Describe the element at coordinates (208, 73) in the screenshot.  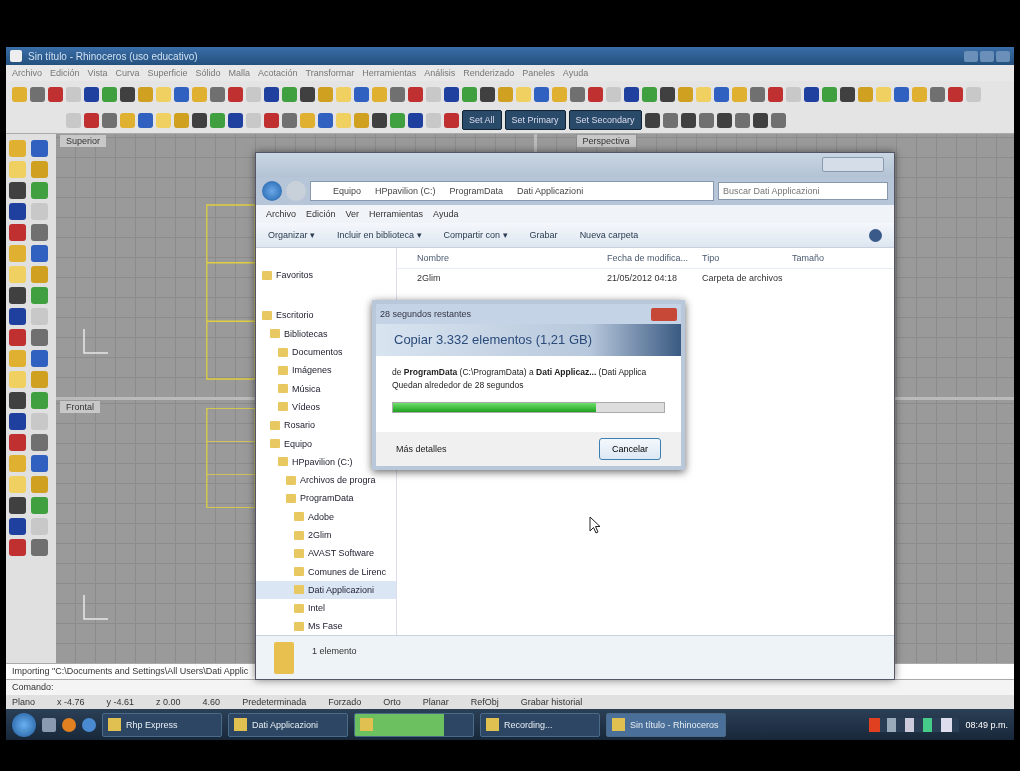
I see `menu-item: Sólido` at that location.